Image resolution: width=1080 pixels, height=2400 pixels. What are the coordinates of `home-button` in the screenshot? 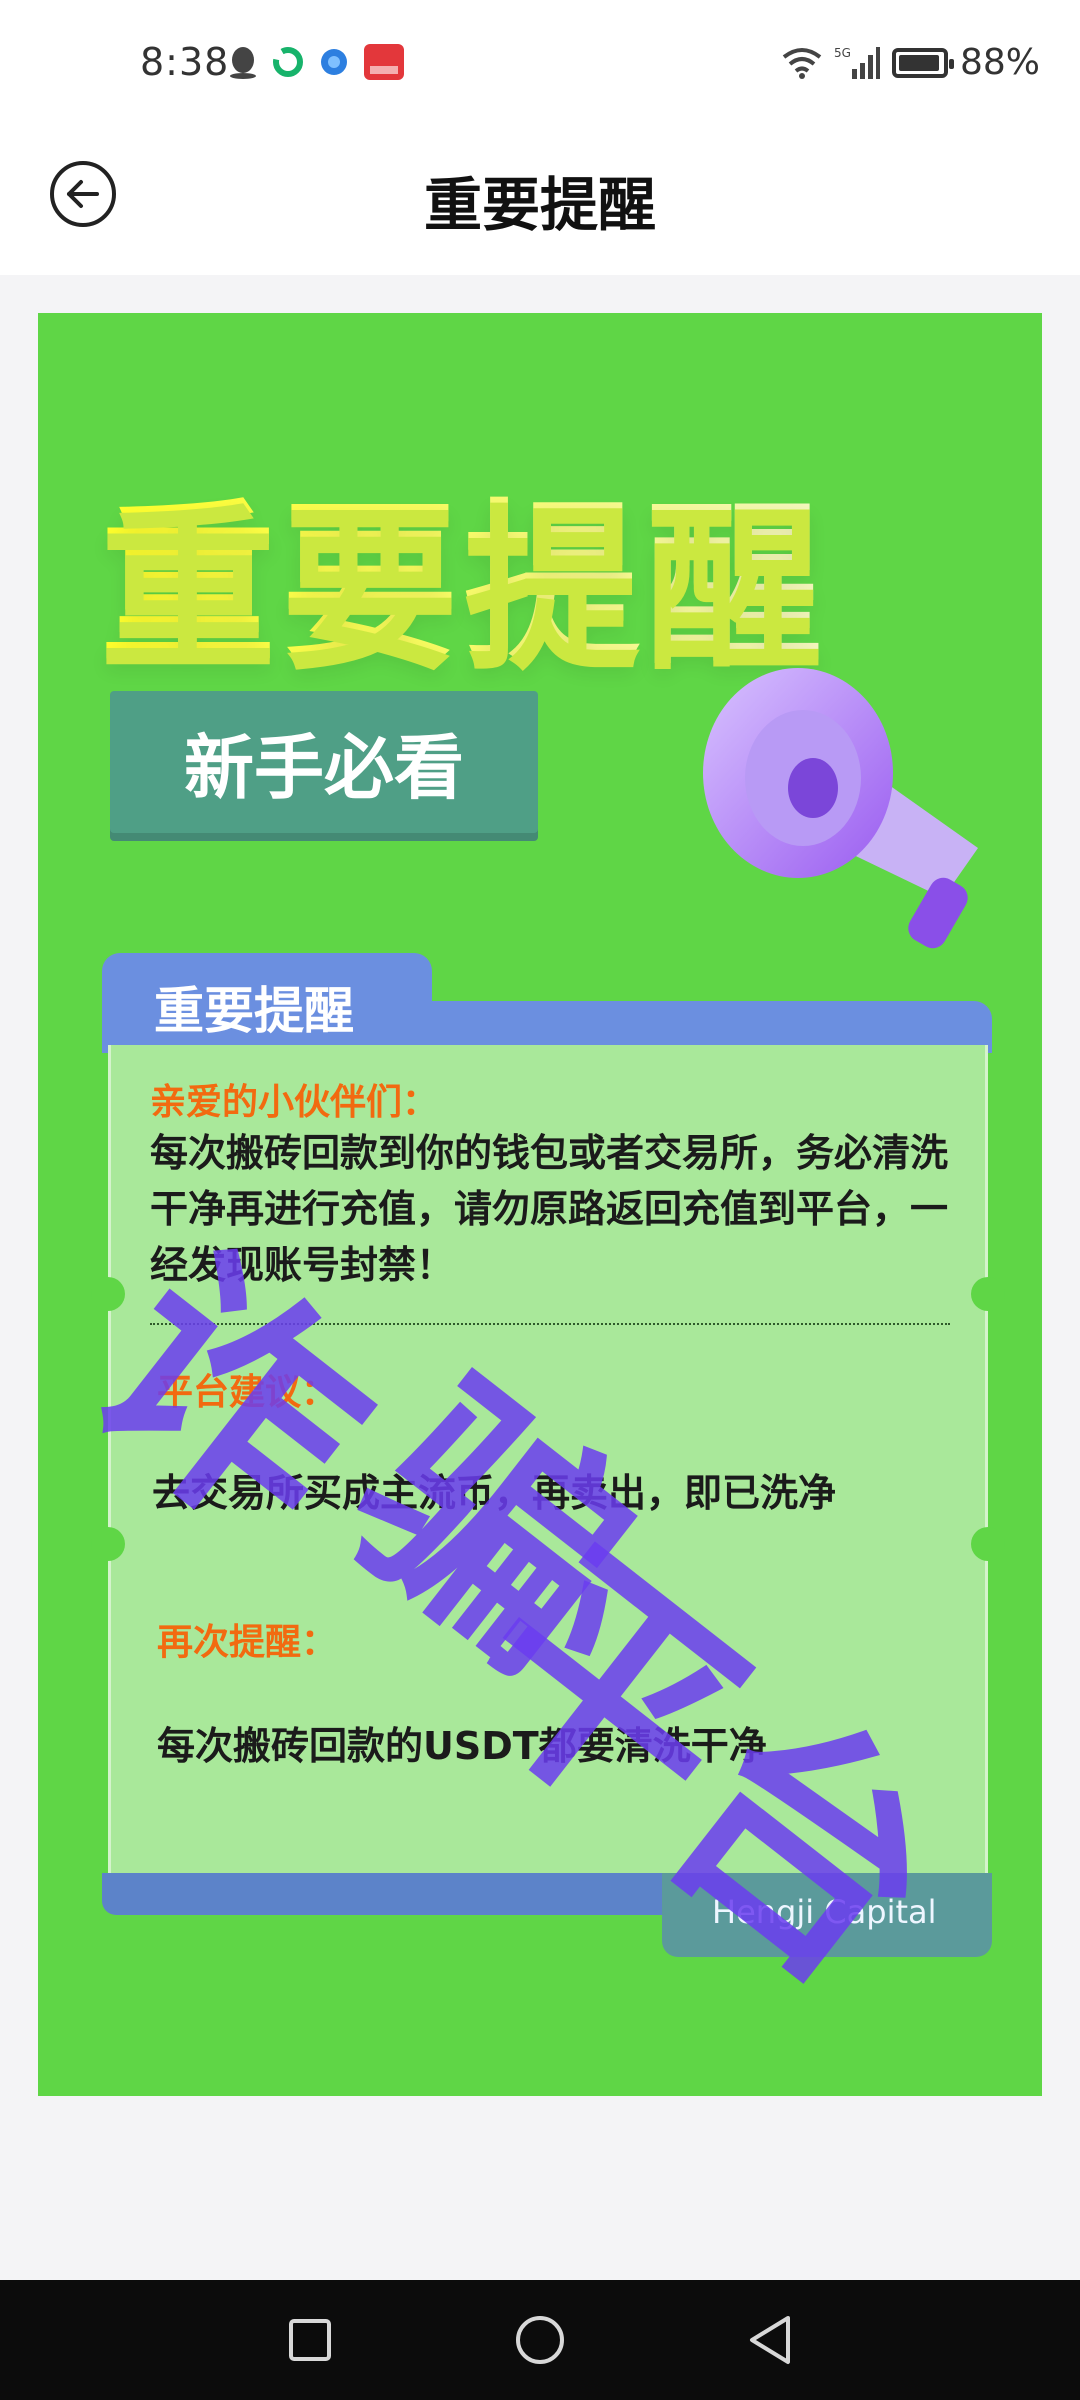 It's located at (540, 2340).